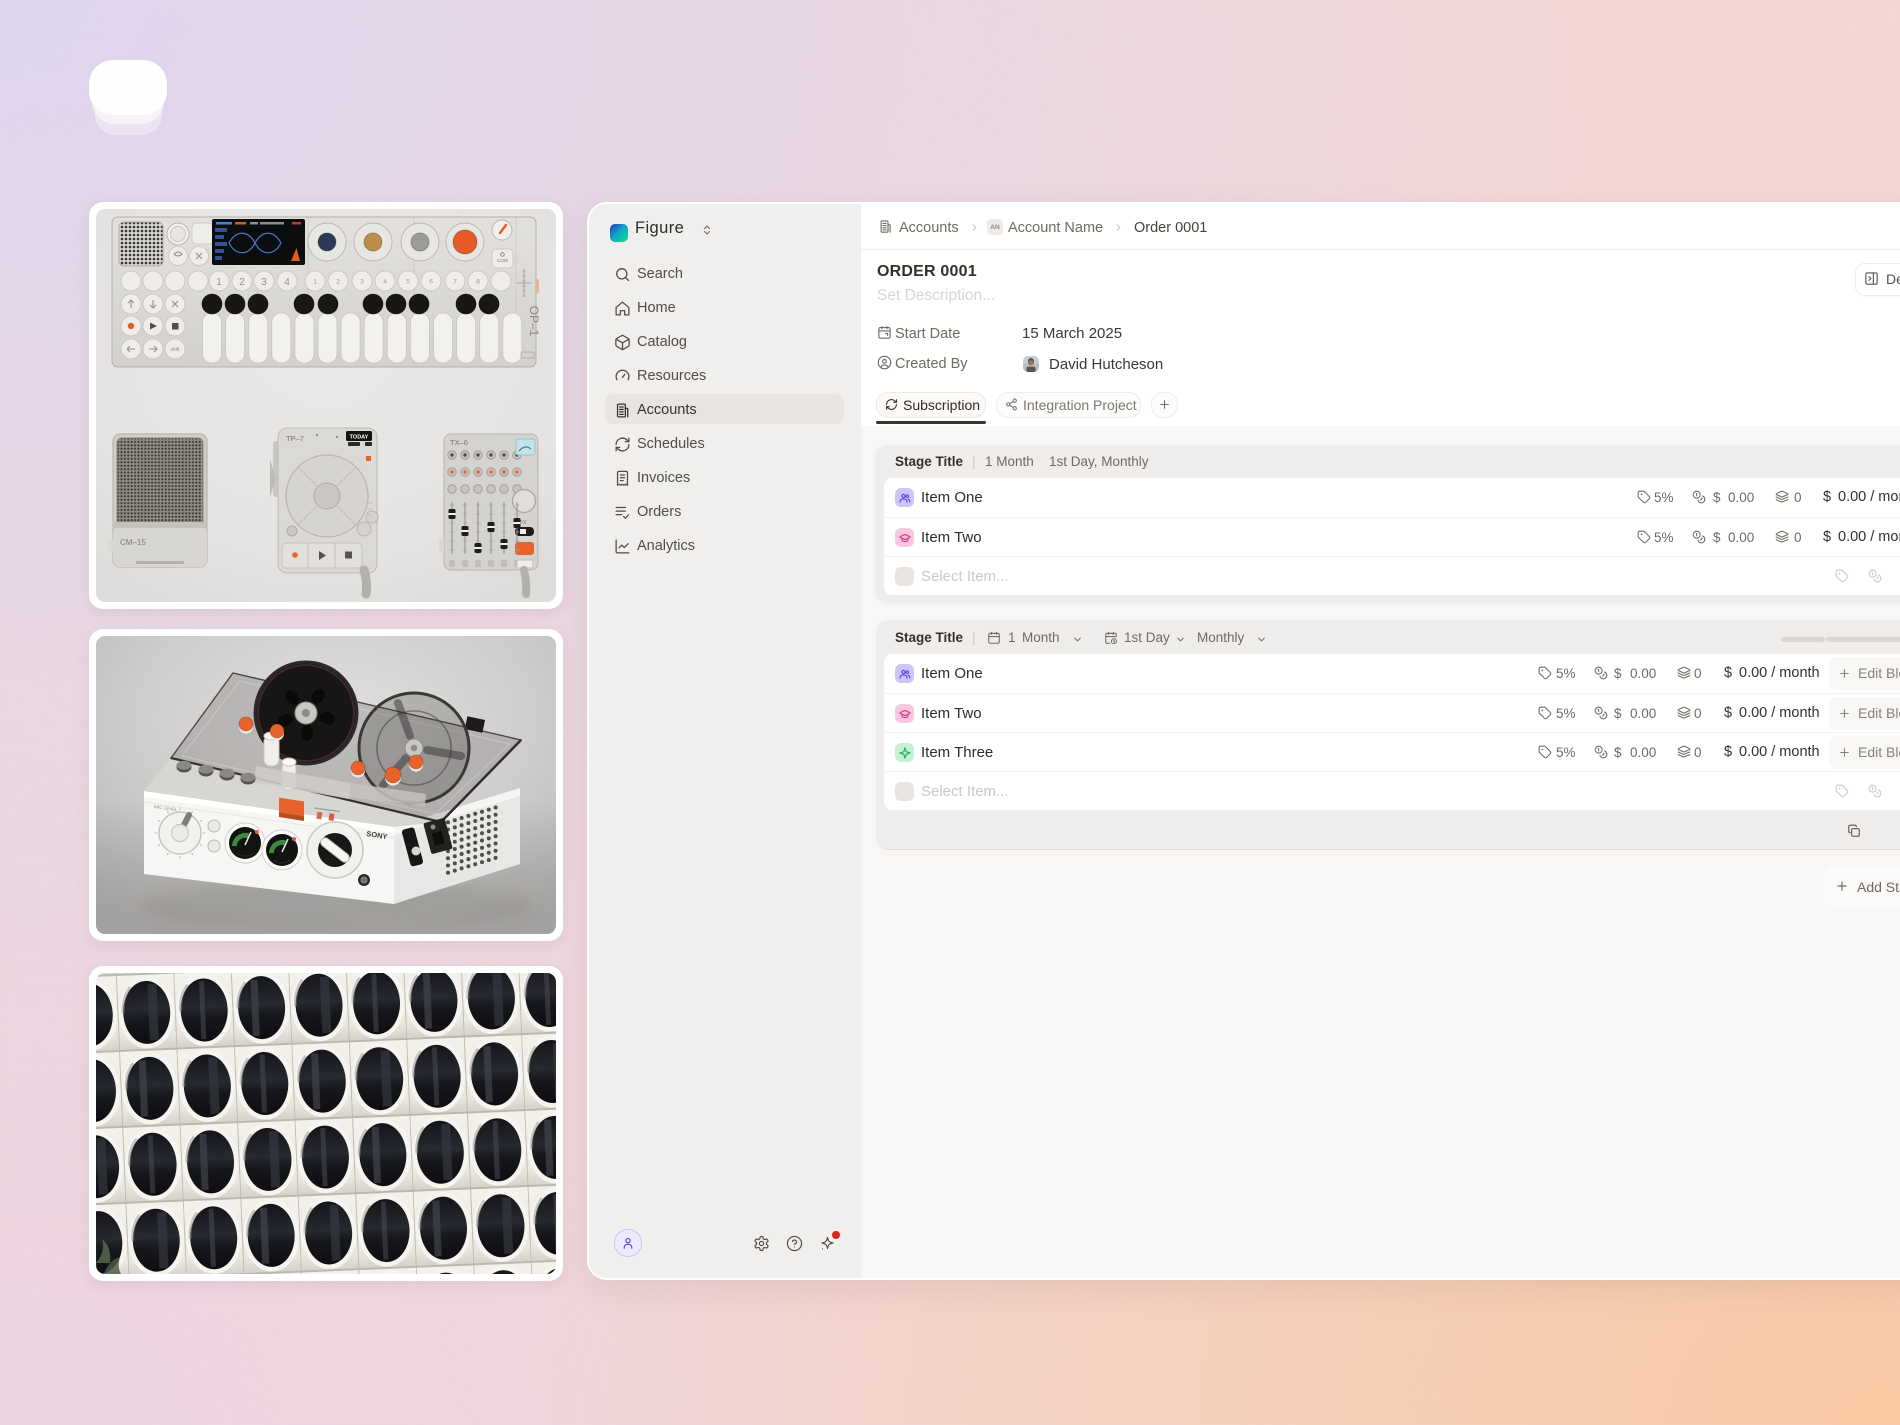  Describe the element at coordinates (502, 260) in the screenshot. I see `svg-text: COM` at that location.